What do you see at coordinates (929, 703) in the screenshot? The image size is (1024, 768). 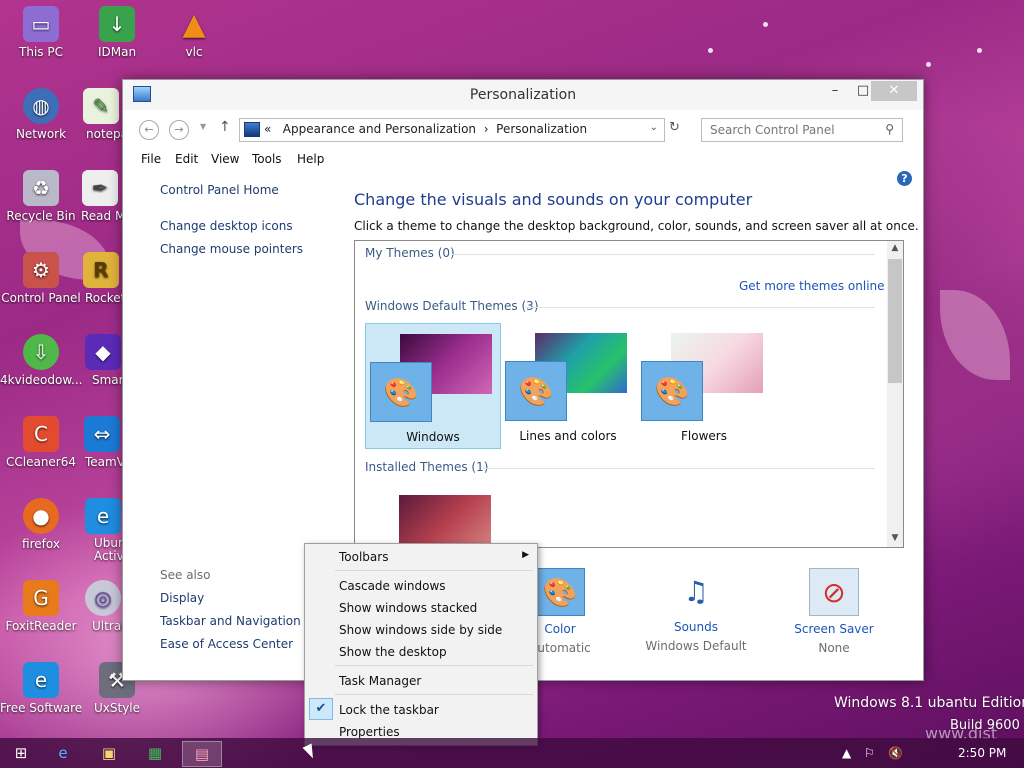 I see `edition-watermark: Windows 8.1 ubantu Edition` at bounding box center [929, 703].